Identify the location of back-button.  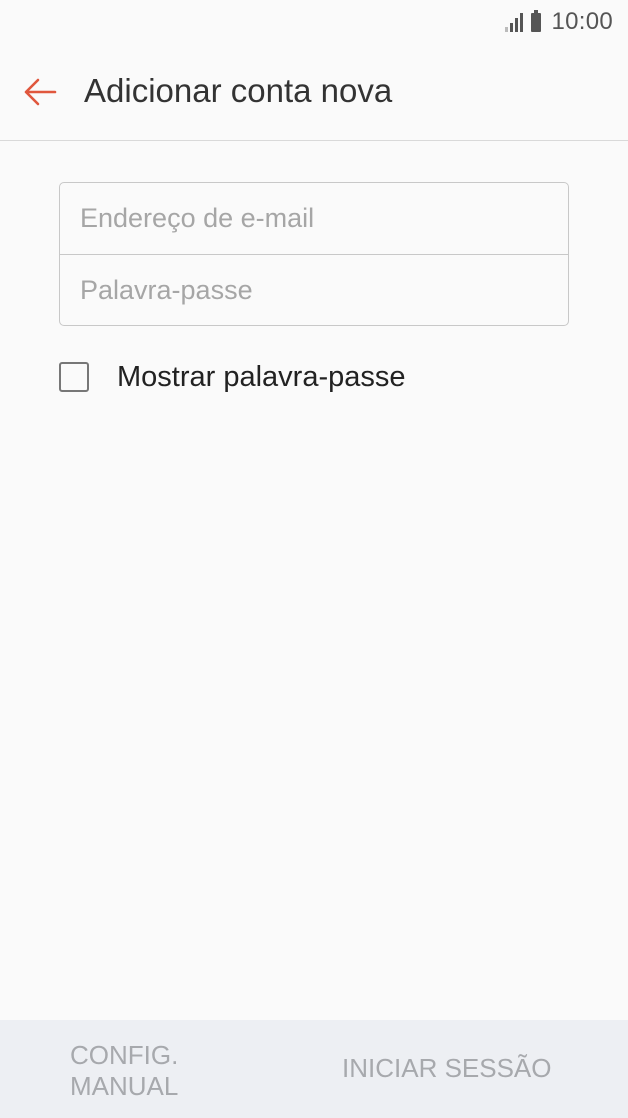
(42, 92).